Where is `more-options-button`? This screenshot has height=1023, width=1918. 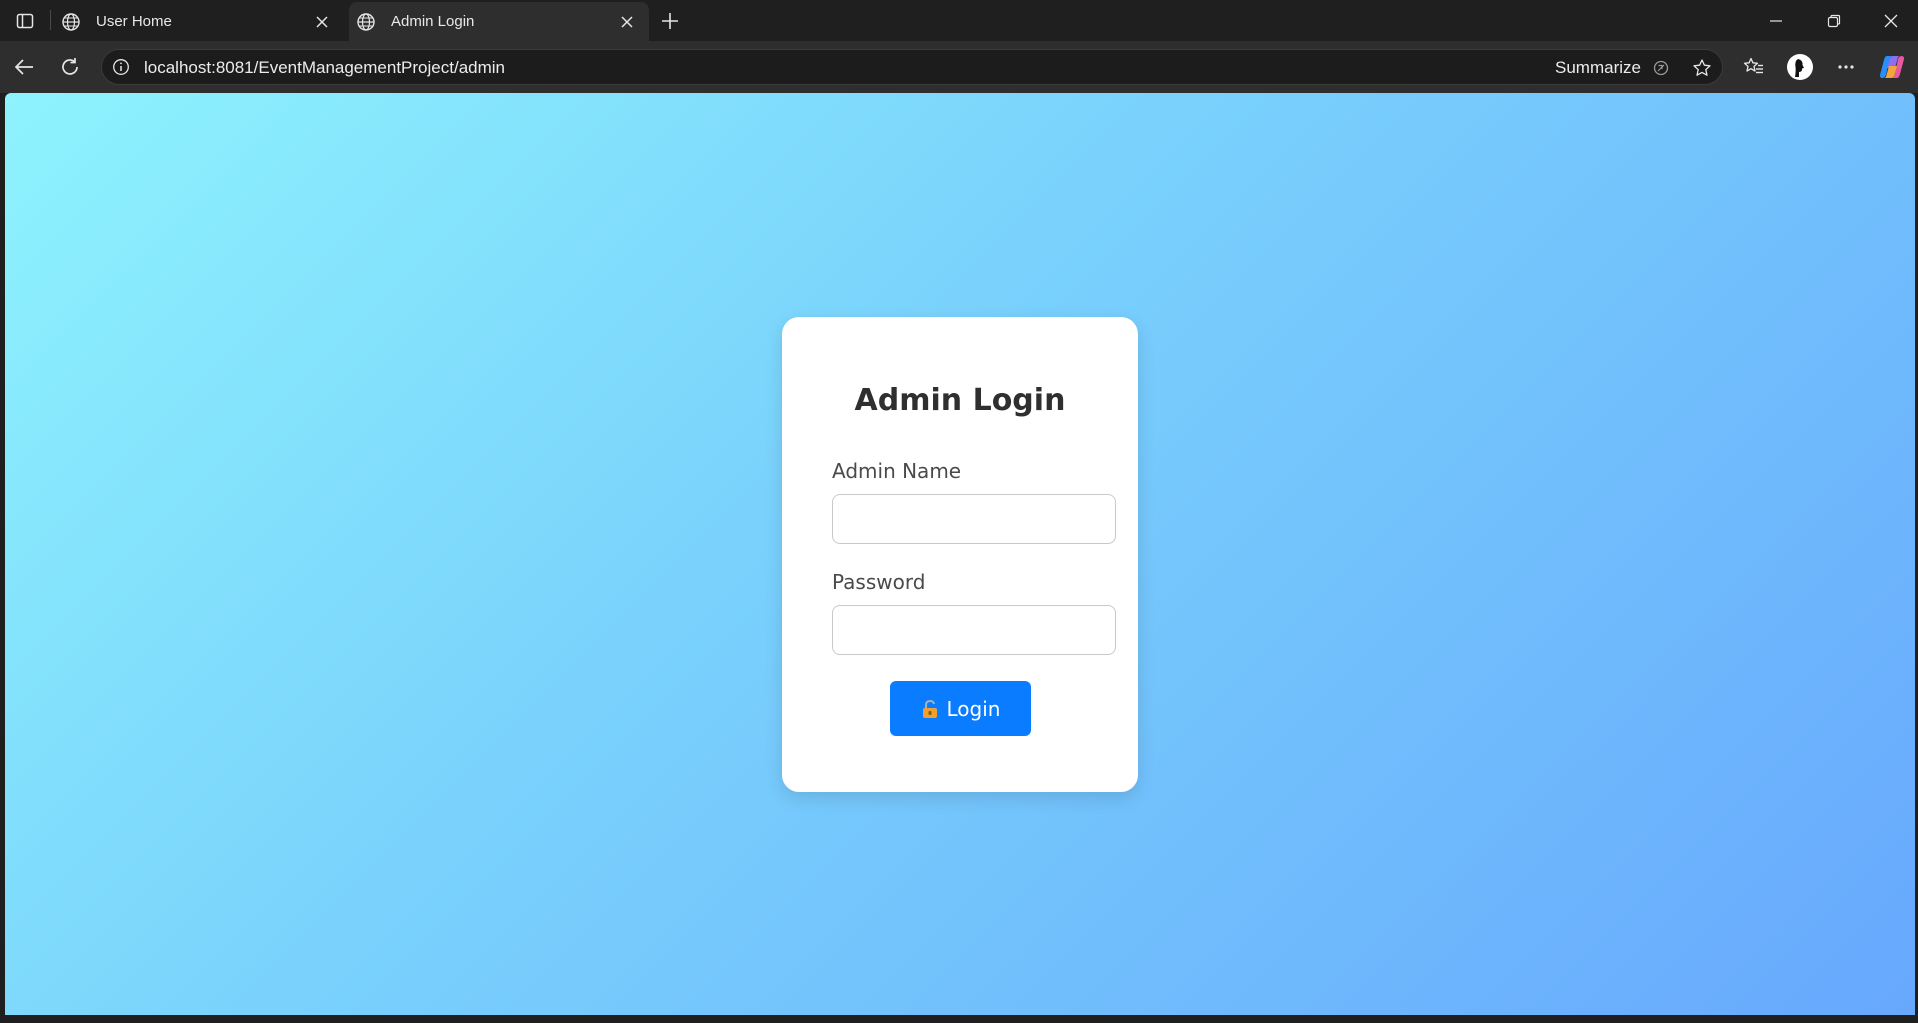 more-options-button is located at coordinates (1846, 67).